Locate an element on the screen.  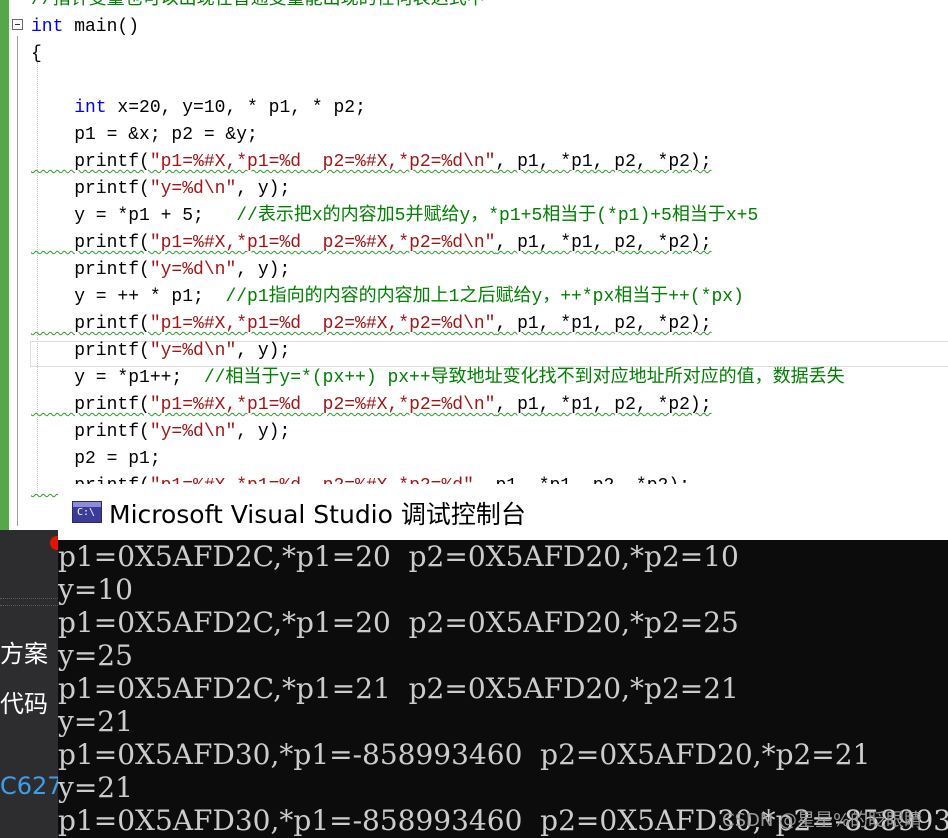
collapse-icon is located at coordinates (17, 24).